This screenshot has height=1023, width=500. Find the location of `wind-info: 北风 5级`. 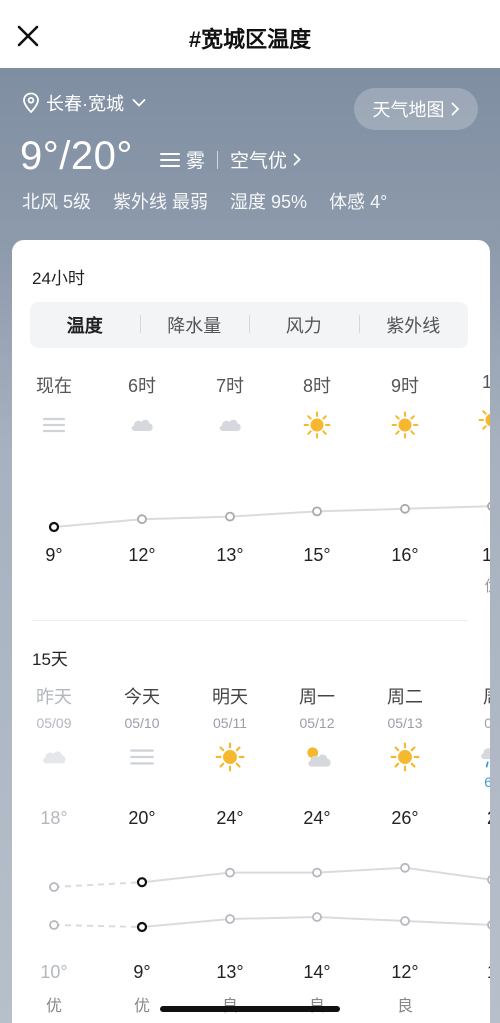

wind-info: 北风 5级 is located at coordinates (57, 202).